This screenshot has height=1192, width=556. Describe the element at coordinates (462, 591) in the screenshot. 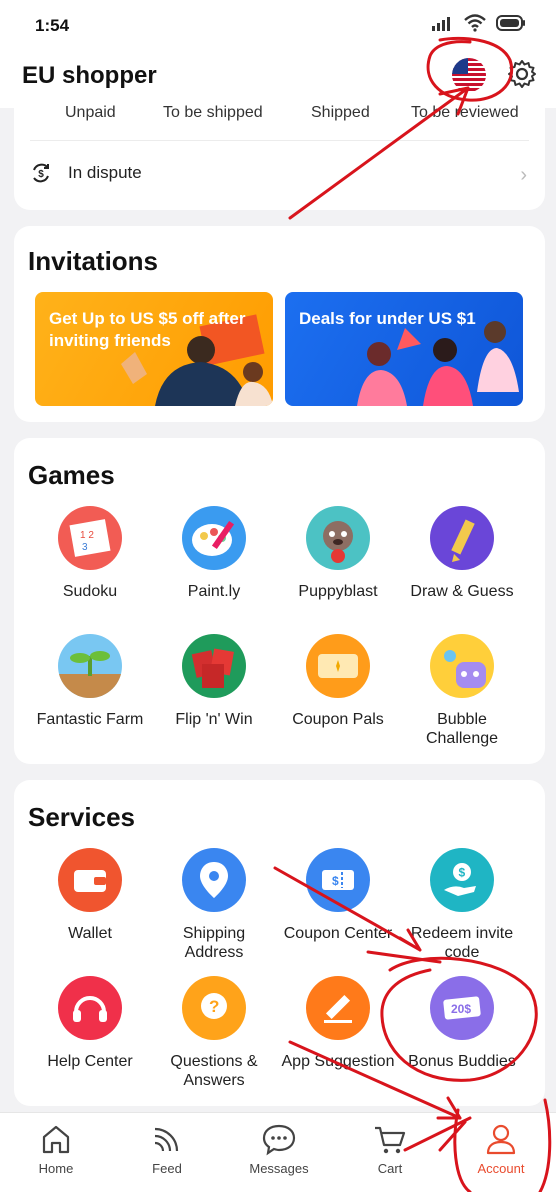

I see `grid-label: Draw & Guess` at that location.